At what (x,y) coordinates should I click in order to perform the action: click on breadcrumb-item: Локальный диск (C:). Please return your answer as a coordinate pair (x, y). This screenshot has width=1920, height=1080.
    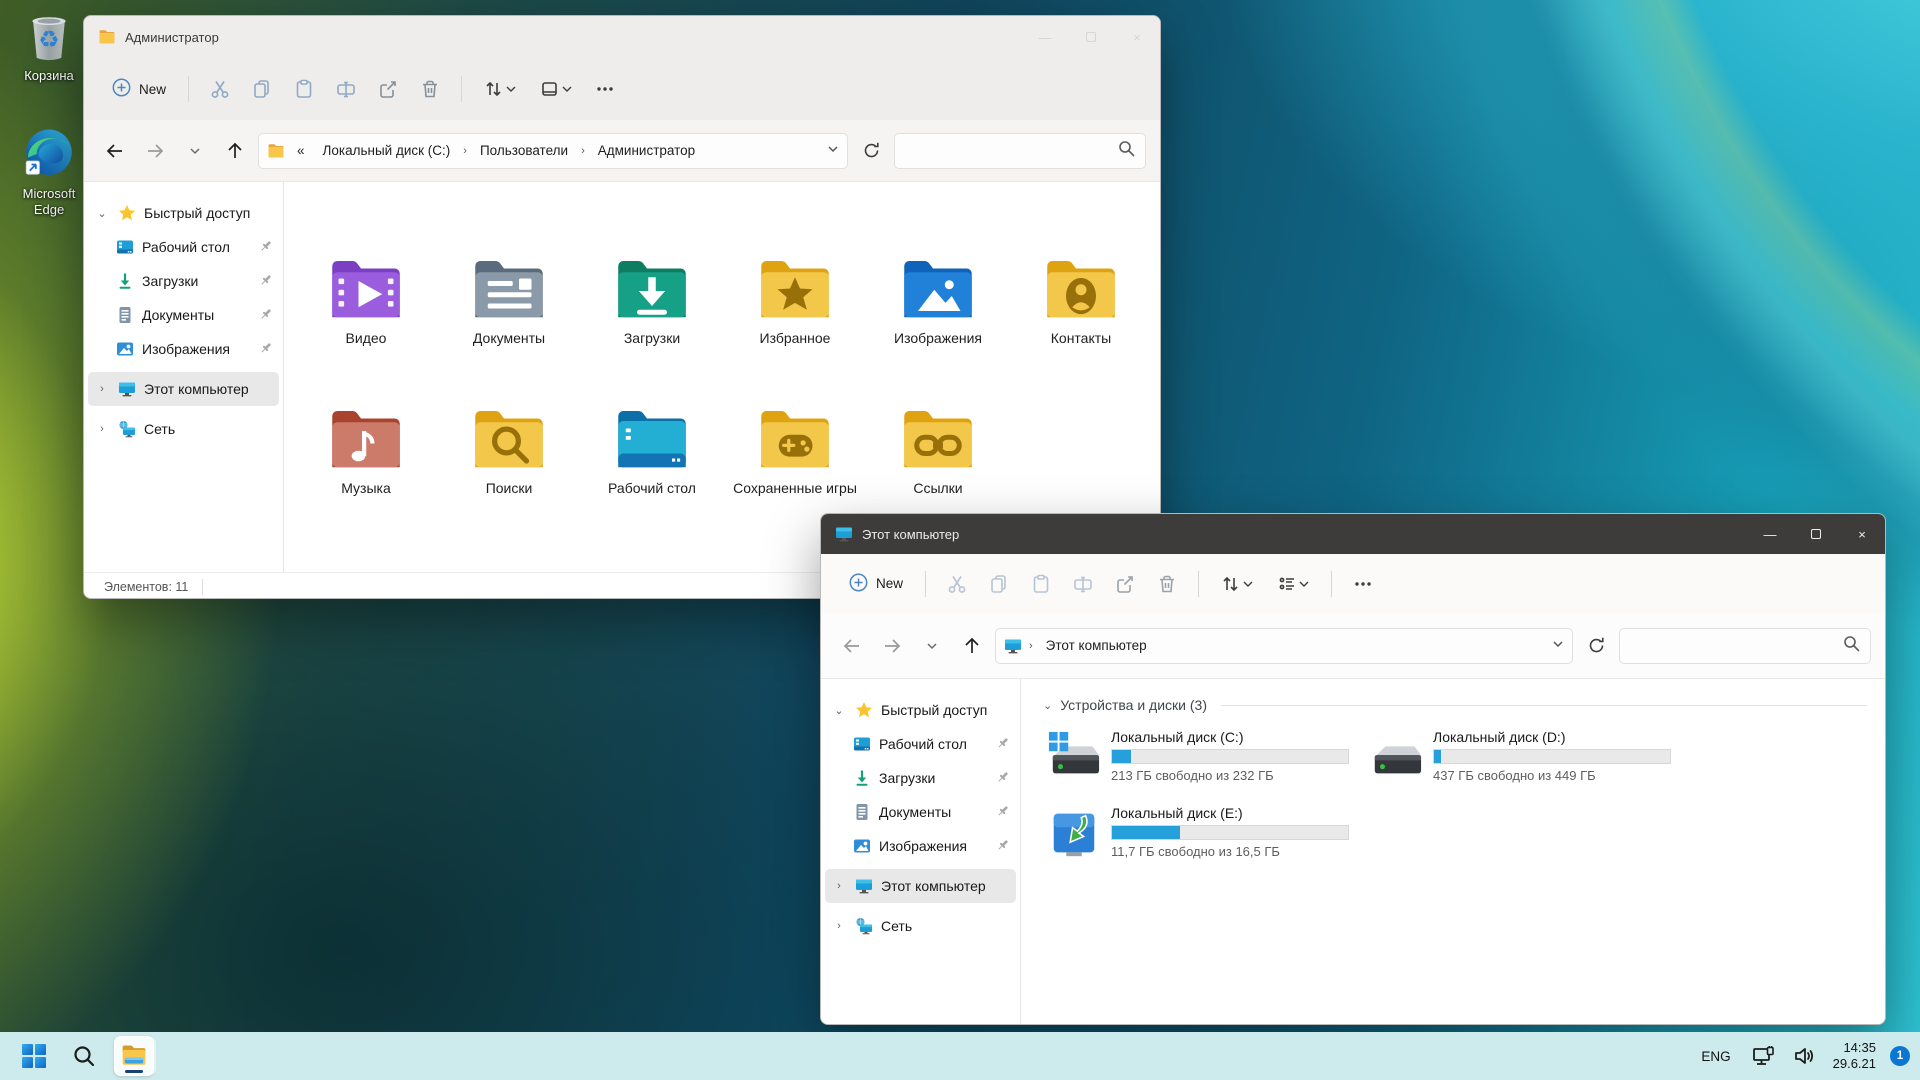
    Looking at the image, I should click on (387, 150).